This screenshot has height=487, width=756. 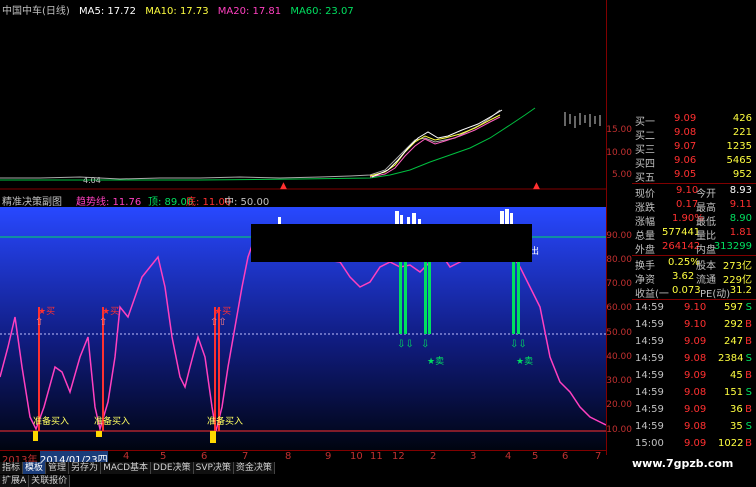 What do you see at coordinates (619, 381) in the screenshot?
I see `sub-axis-label: 30.00` at bounding box center [619, 381].